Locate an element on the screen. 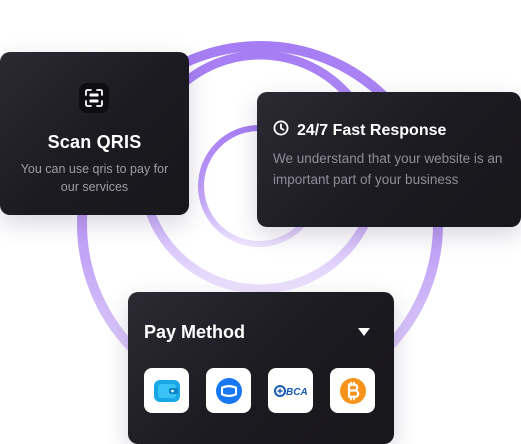 The height and width of the screenshot is (444, 521). bca-logo: BCA is located at coordinates (290, 391).